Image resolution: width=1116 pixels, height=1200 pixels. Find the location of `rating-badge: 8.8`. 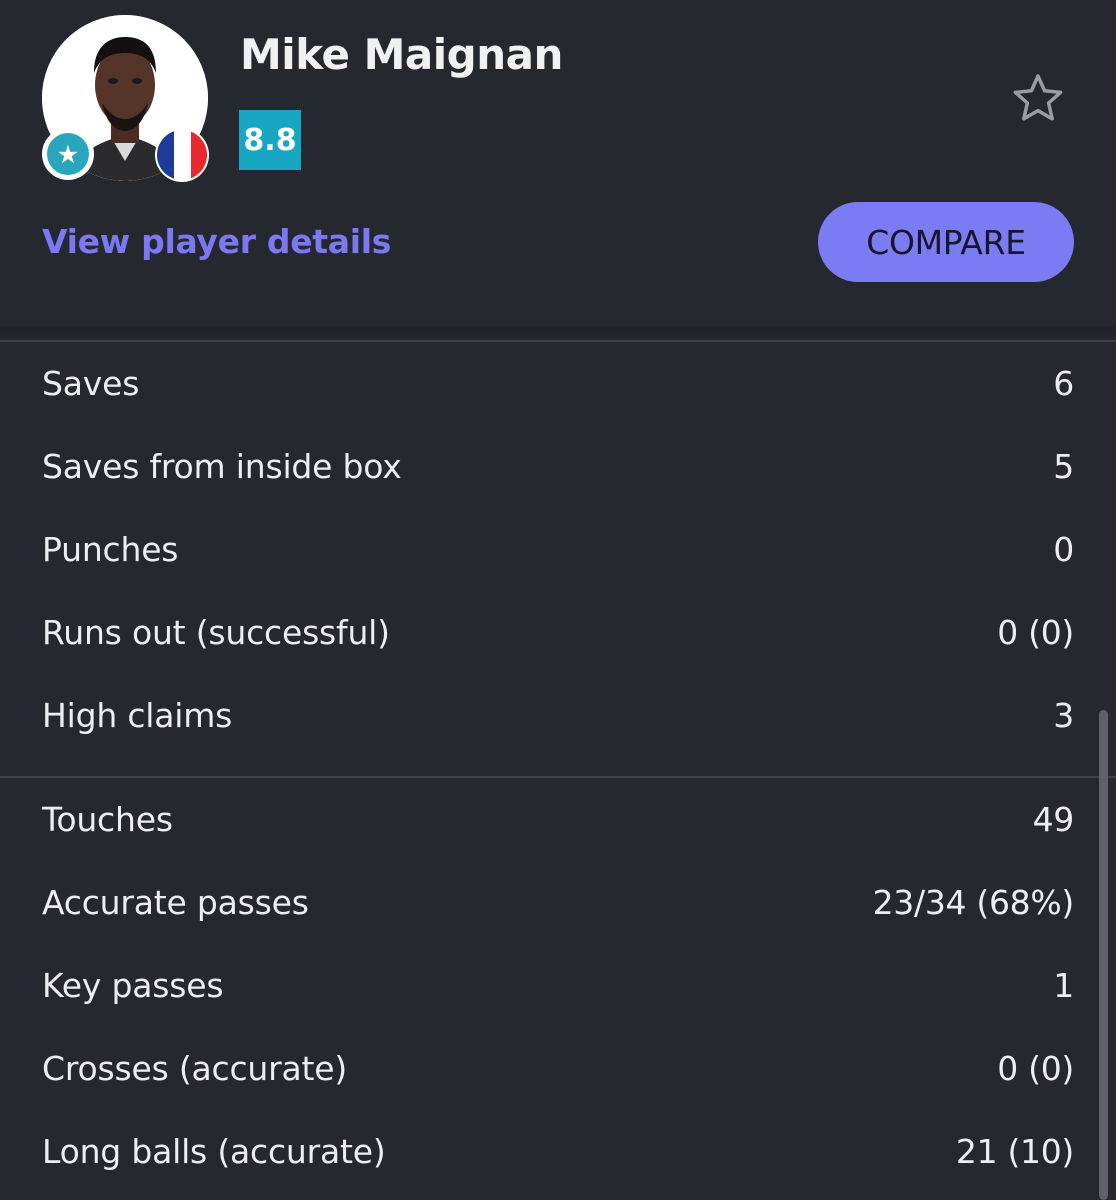

rating-badge: 8.8 is located at coordinates (270, 140).